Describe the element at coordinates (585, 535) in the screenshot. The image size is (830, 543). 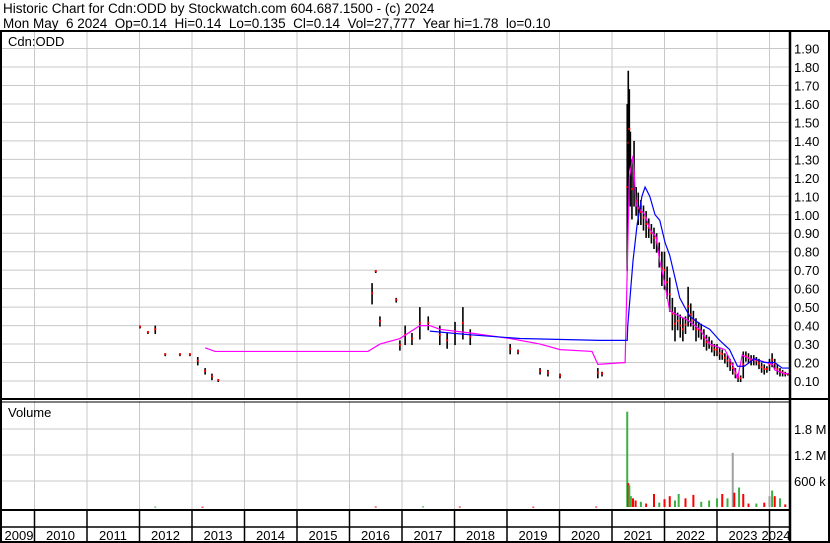
I see `year-tick-label: 2020` at that location.